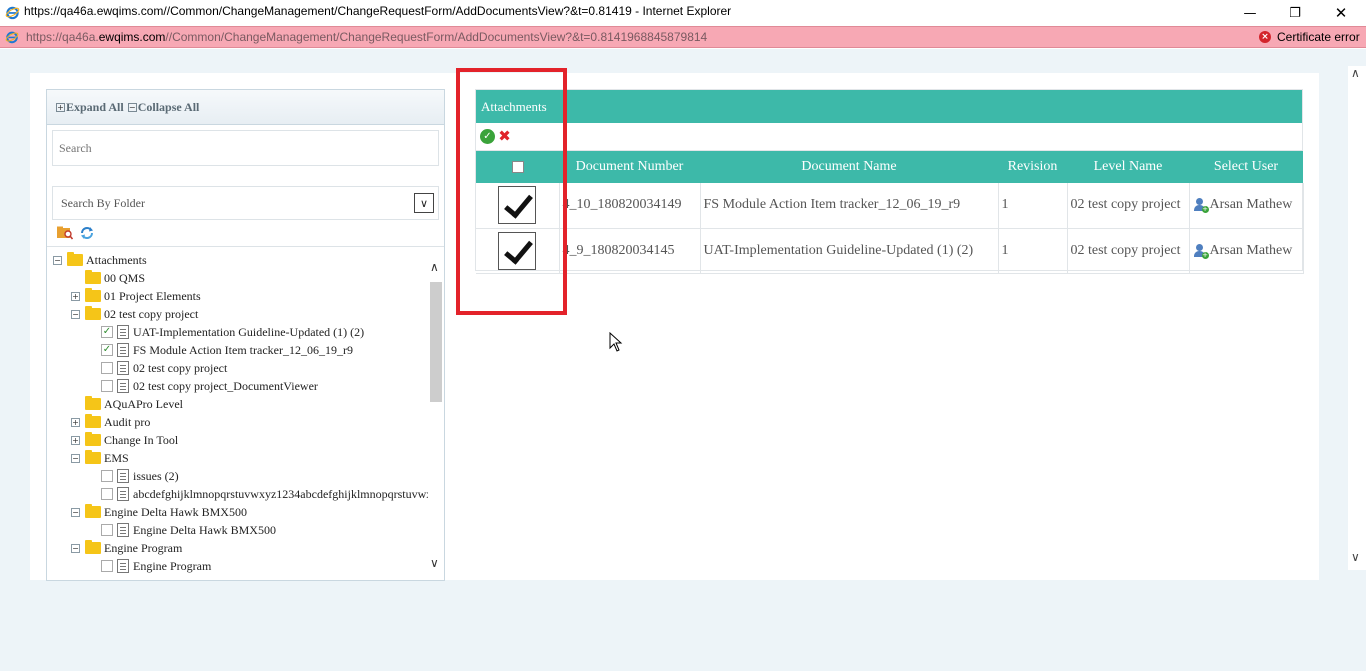 The height and width of the screenshot is (671, 1366). Describe the element at coordinates (103, 202) in the screenshot. I see `folder-select-value: Search By Folder` at that location.